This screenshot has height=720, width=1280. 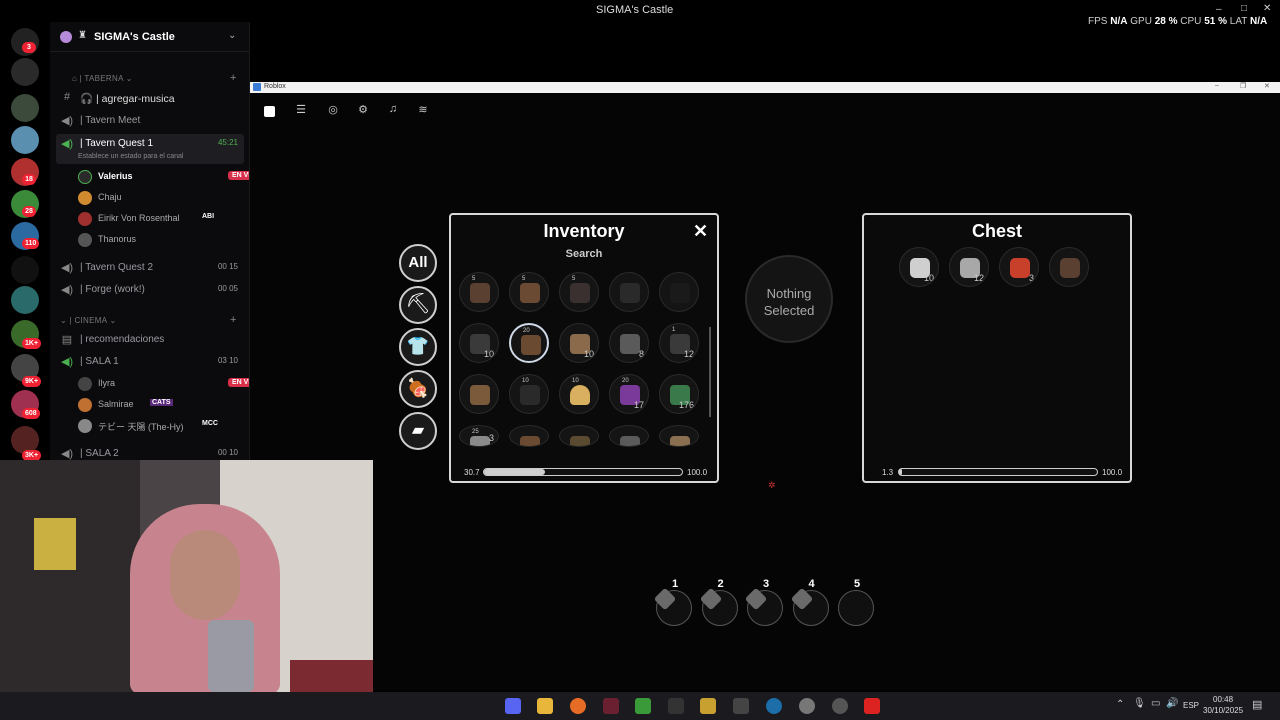 I want to click on roblox-menu-icon, so click(x=269, y=111).